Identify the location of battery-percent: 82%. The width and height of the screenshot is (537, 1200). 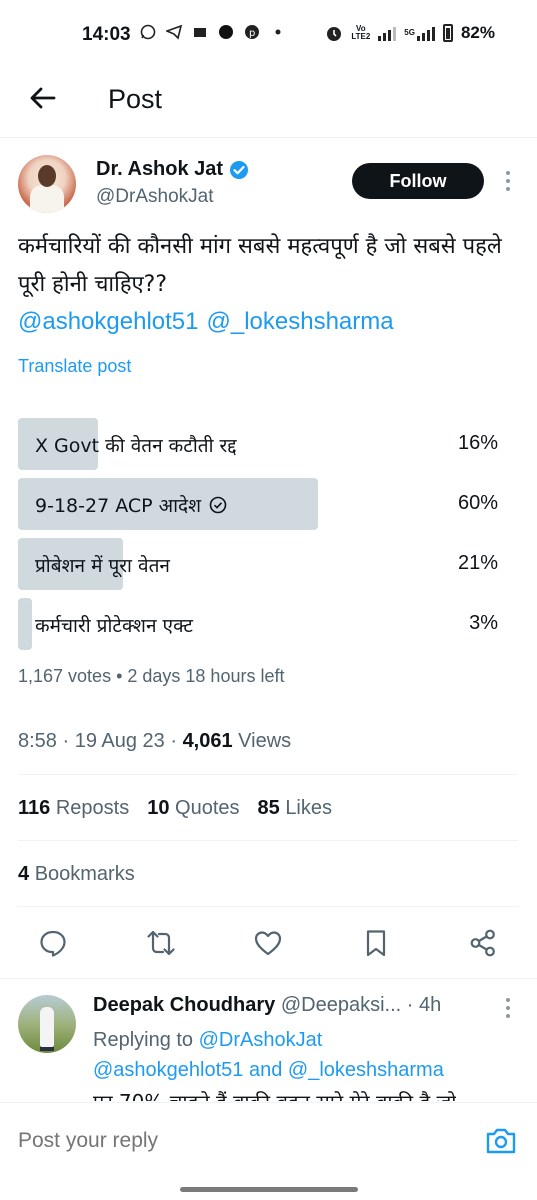
(477, 32).